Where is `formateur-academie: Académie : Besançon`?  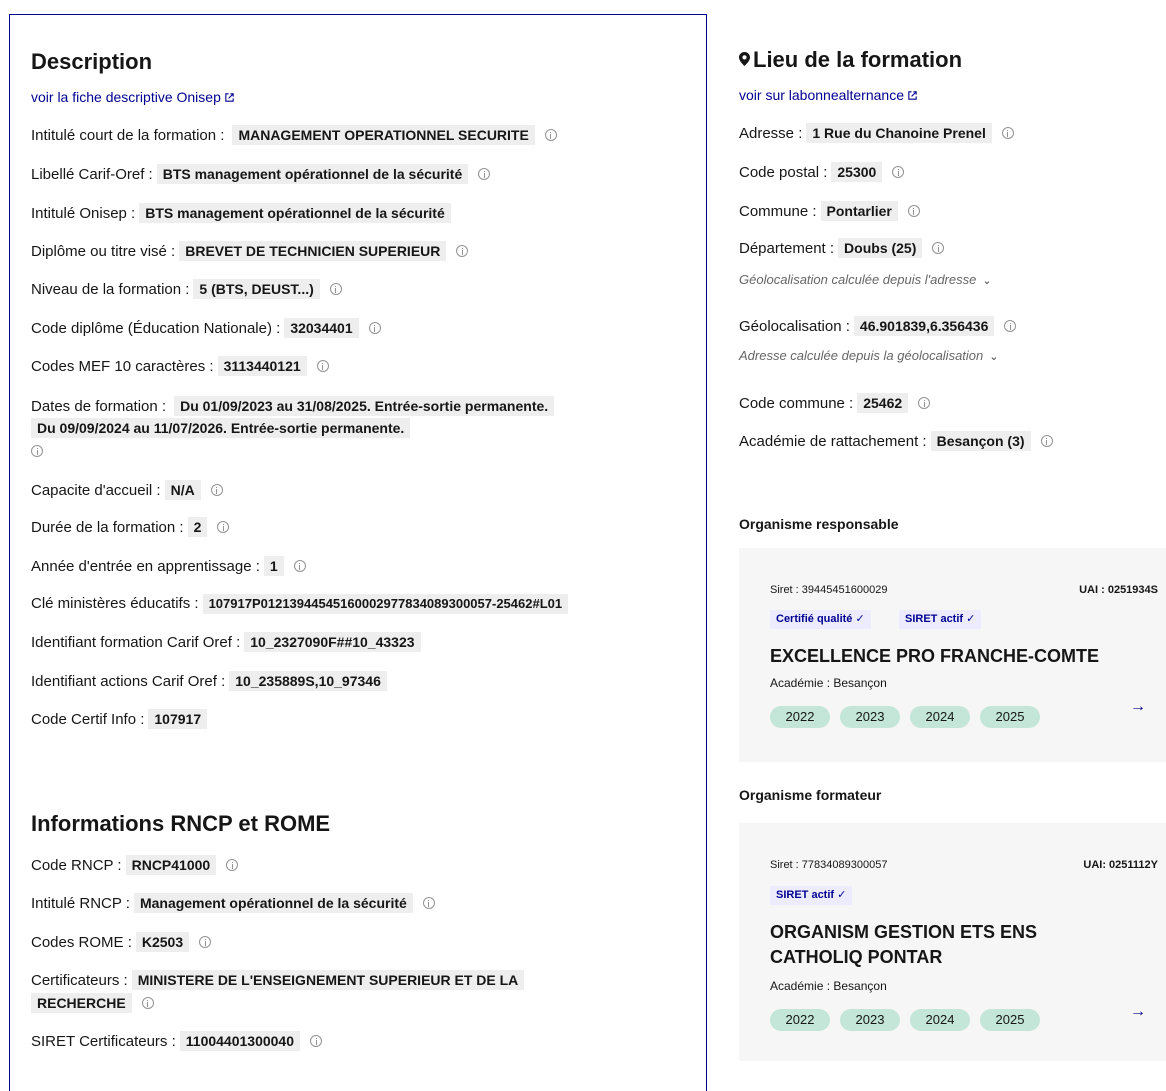
formateur-academie: Académie : Besançon is located at coordinates (828, 986).